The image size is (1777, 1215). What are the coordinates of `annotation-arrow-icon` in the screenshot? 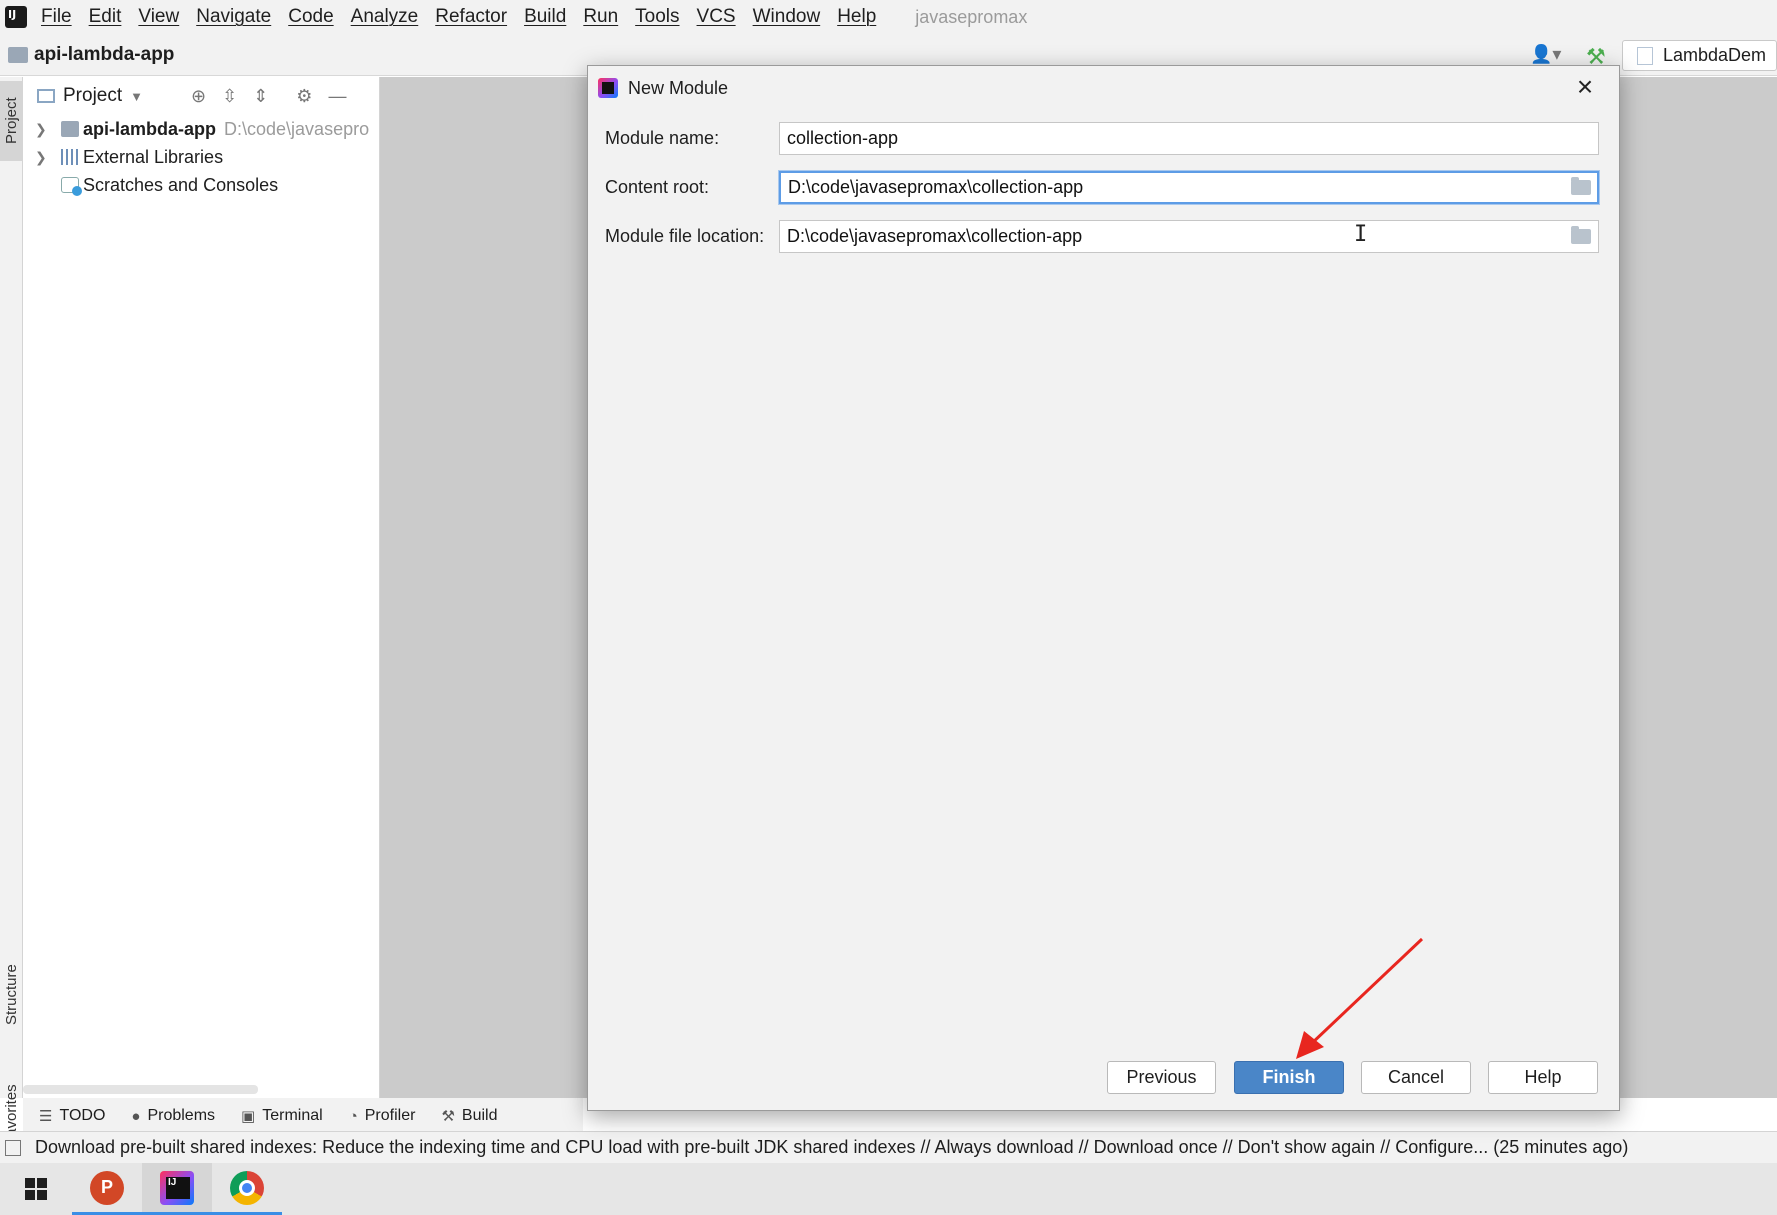 It's located at (1360, 998).